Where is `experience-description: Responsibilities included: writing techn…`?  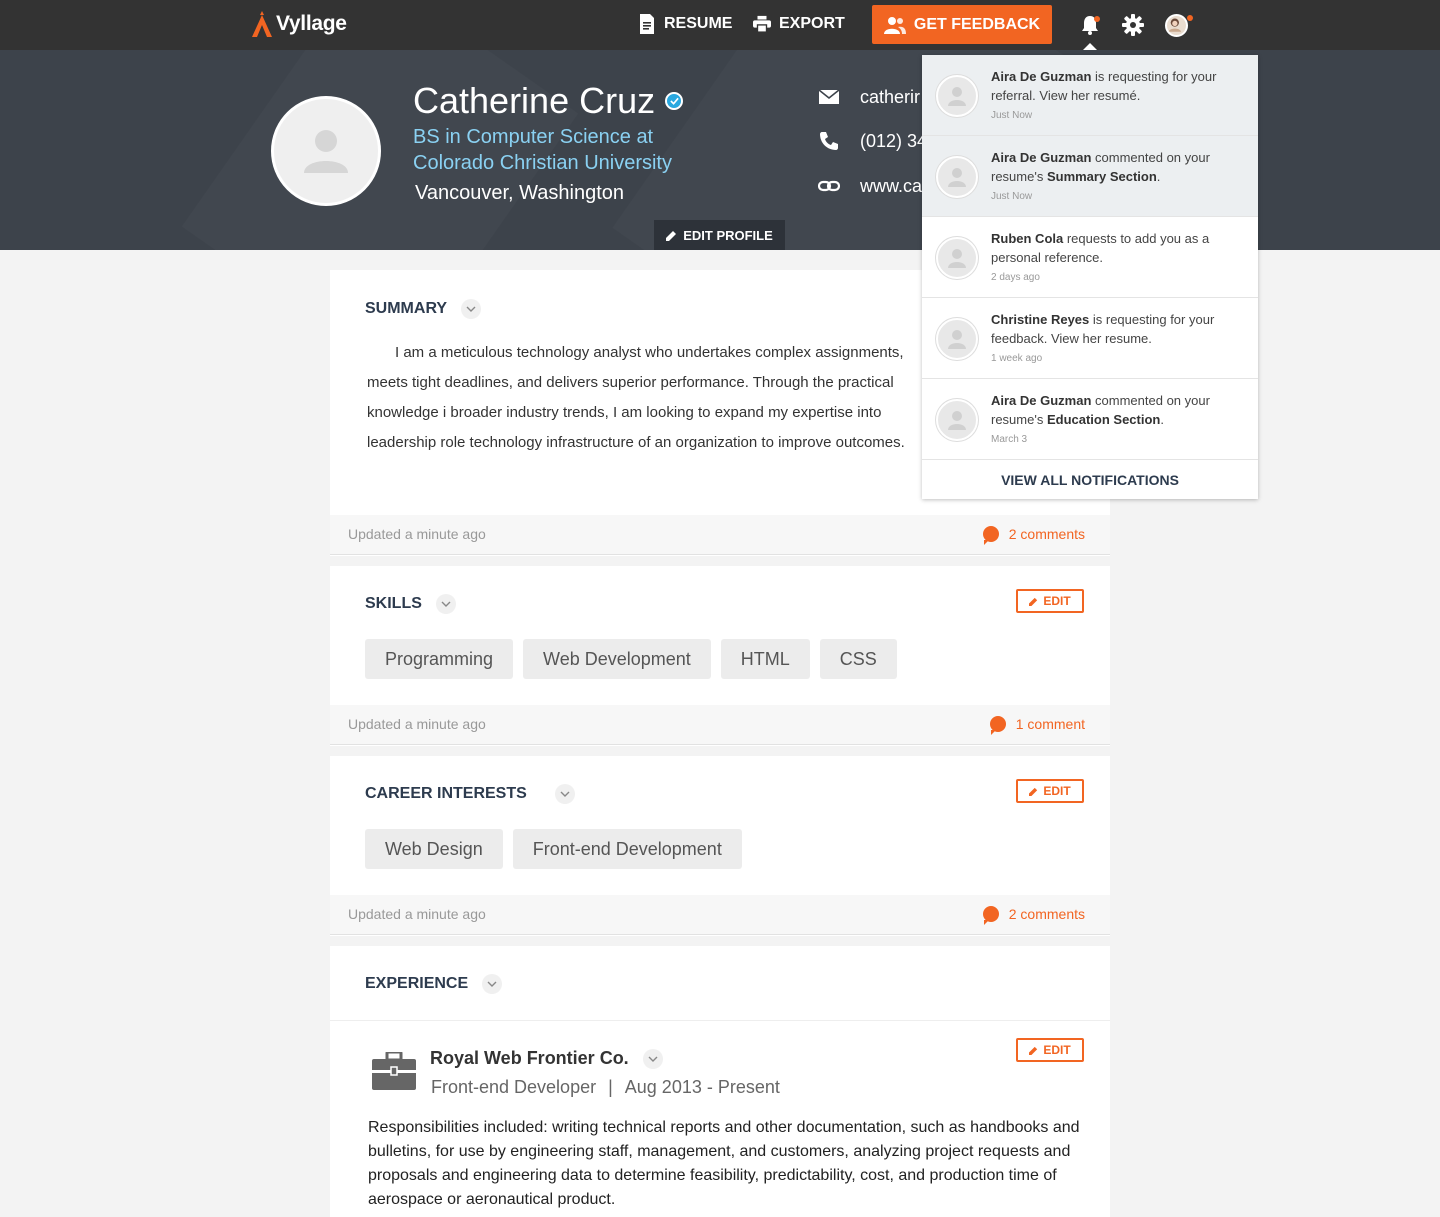 experience-description: Responsibilities included: writing techn… is located at coordinates (724, 1163).